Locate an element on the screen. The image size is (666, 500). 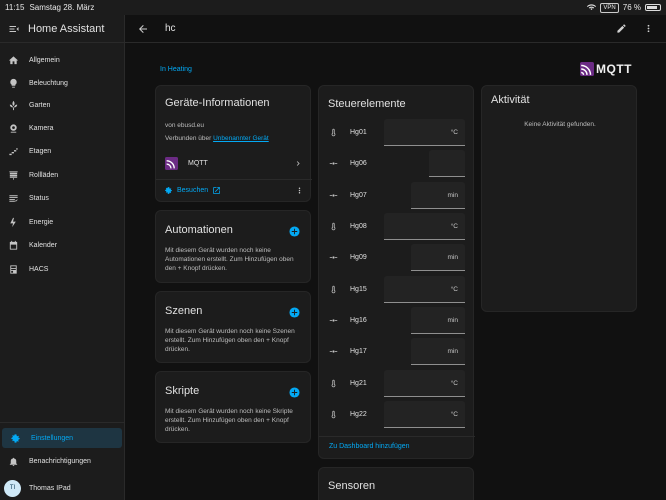
connected-prefix: Verbunden über is located at coordinates (188, 138).